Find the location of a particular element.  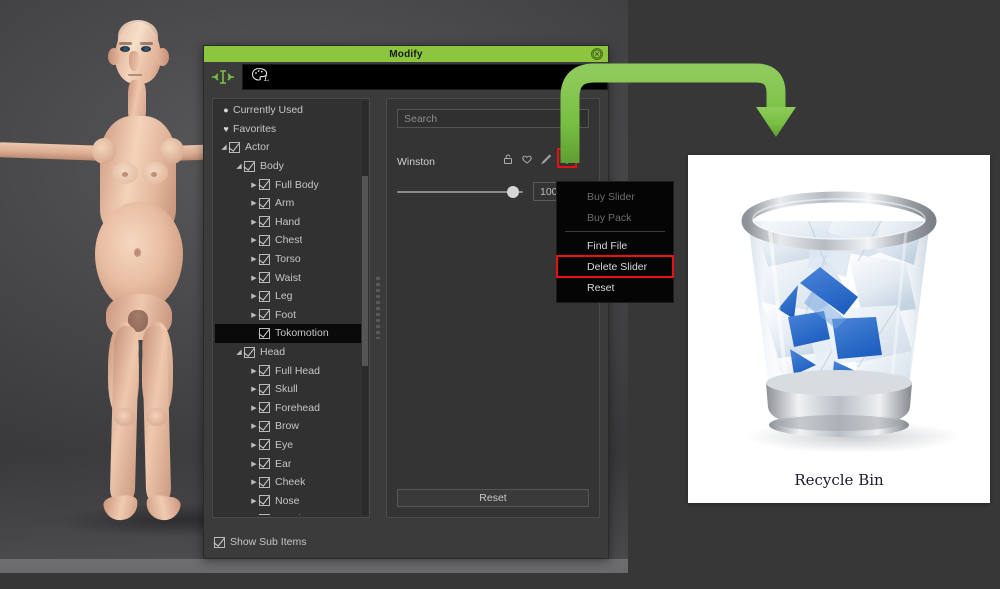

menu-item-label: Buy Slider is located at coordinates (611, 196).